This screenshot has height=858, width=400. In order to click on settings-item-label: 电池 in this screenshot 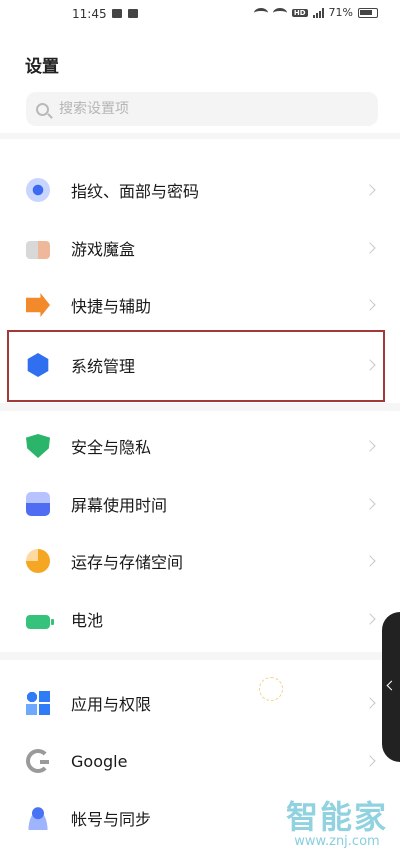, I will do `click(87, 620)`.